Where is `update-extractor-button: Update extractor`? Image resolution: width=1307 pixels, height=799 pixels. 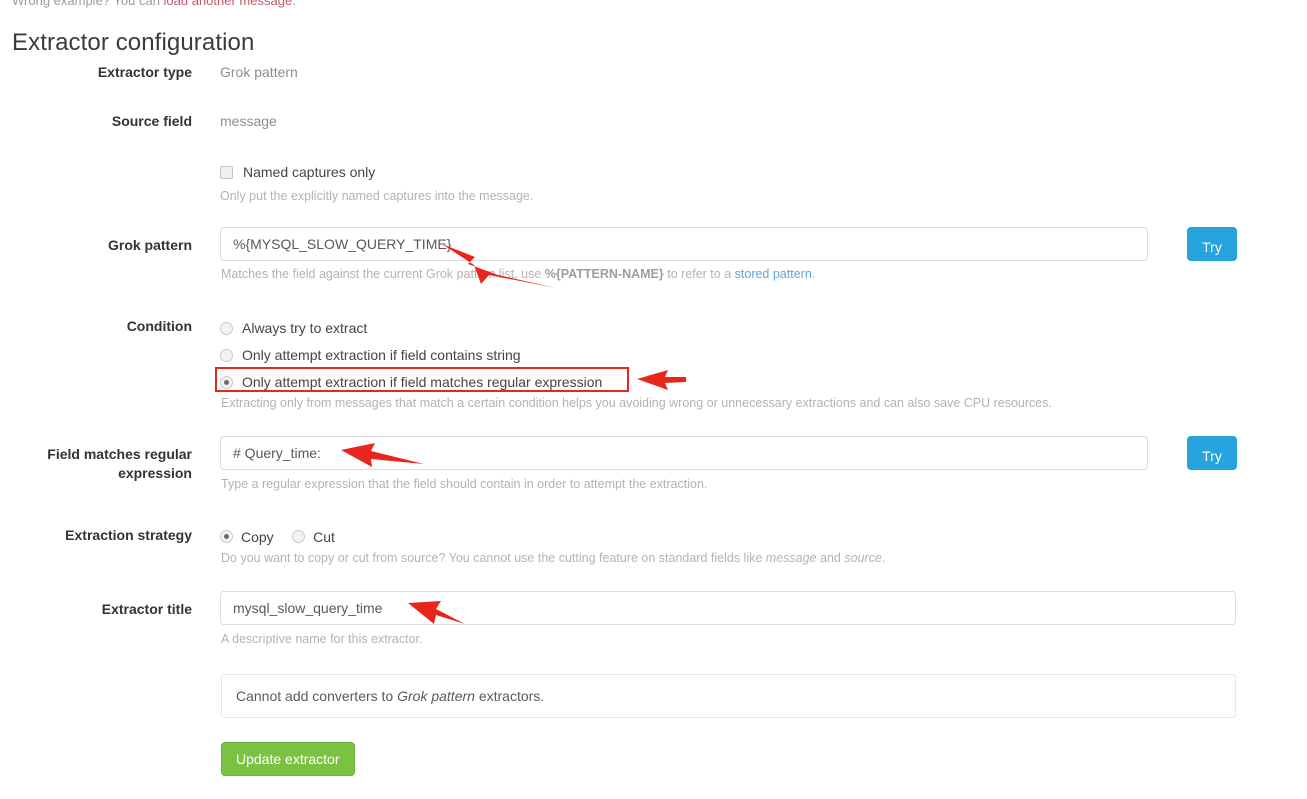 update-extractor-button: Update extractor is located at coordinates (288, 759).